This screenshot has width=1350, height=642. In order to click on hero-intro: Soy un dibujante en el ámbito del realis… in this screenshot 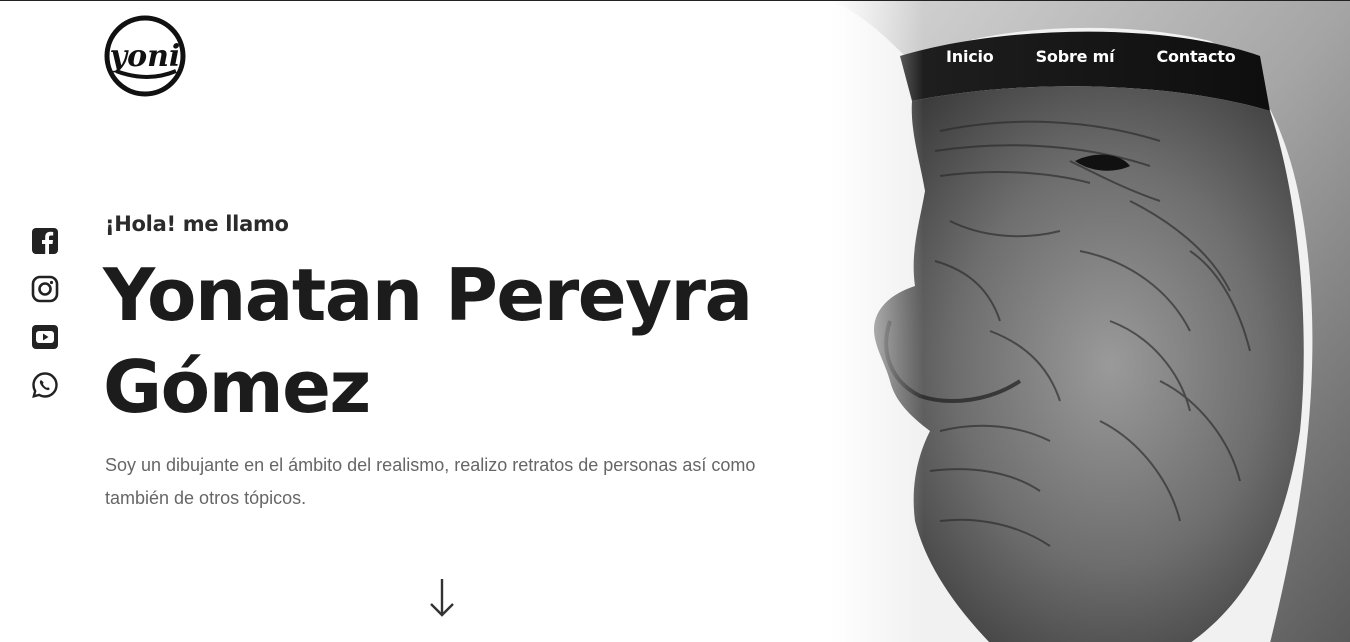, I will do `click(430, 481)`.